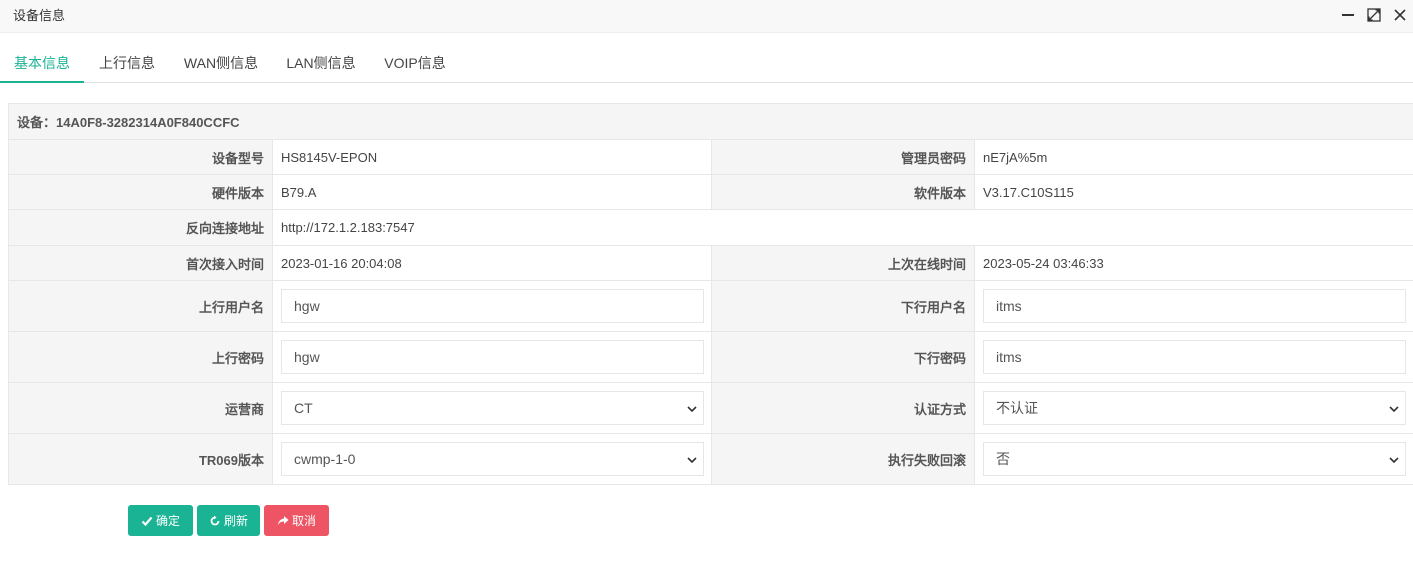 The height and width of the screenshot is (568, 1413). What do you see at coordinates (843, 157) in the screenshot?
I see `admin-password-label: 管理员密码` at bounding box center [843, 157].